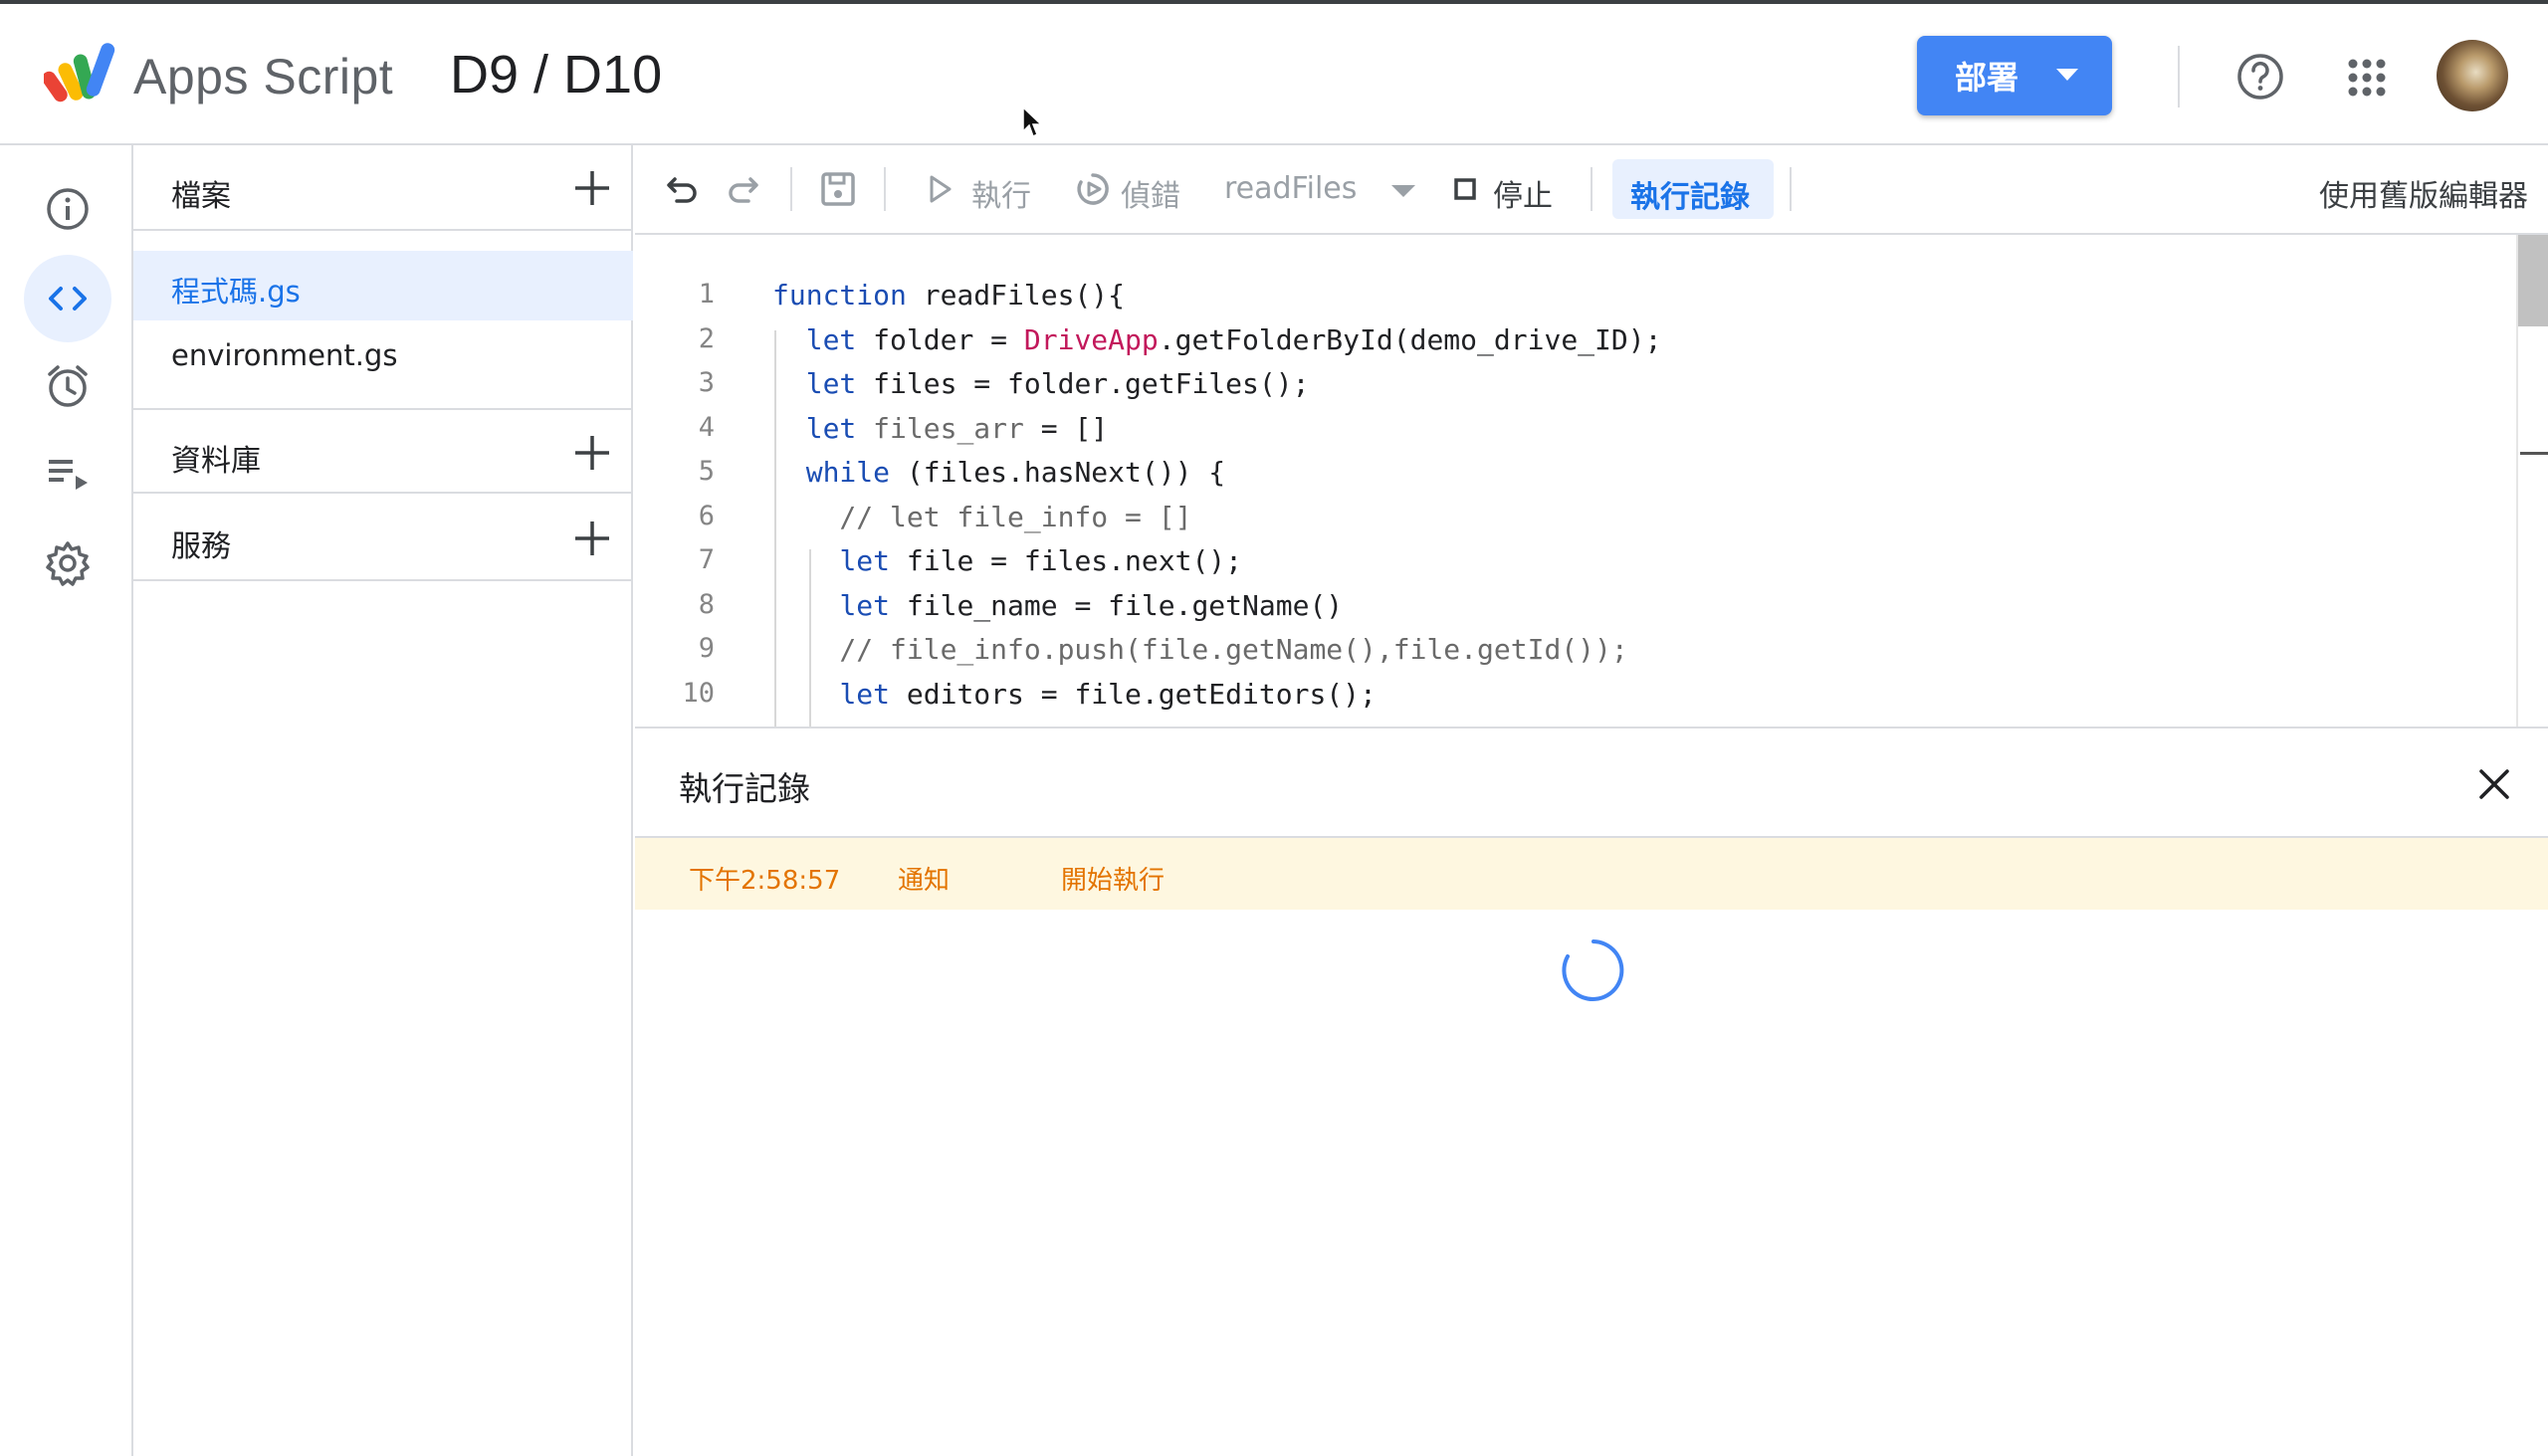 This screenshot has height=1456, width=2548. What do you see at coordinates (706, 294) in the screenshot?
I see `line-number: 1` at bounding box center [706, 294].